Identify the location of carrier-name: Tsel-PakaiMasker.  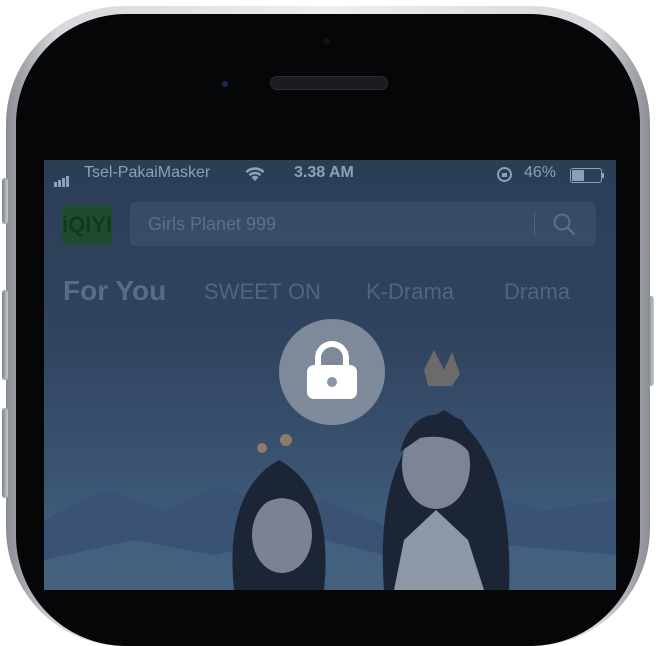
(147, 172).